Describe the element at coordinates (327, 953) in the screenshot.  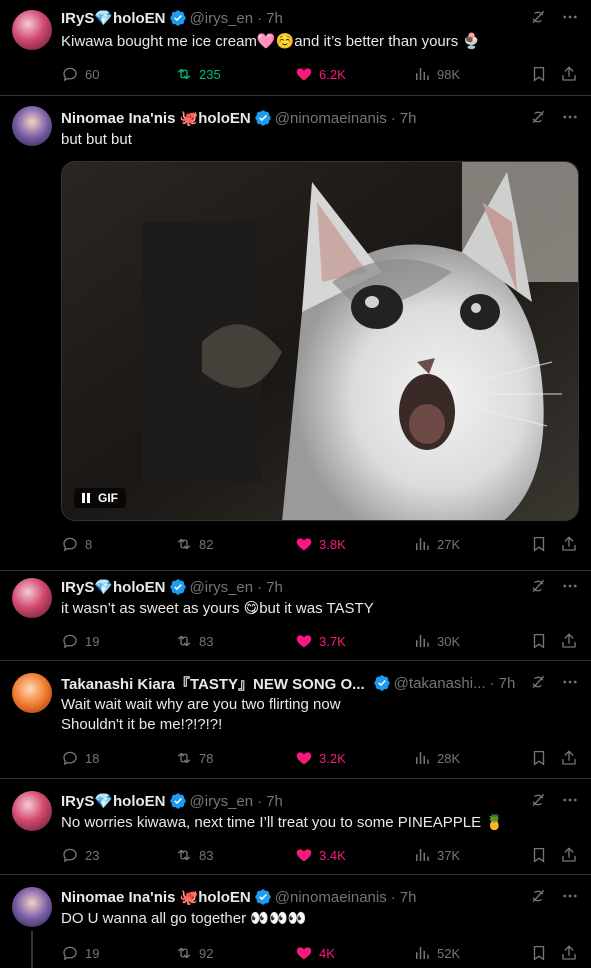
I see `like-count: 4K` at that location.